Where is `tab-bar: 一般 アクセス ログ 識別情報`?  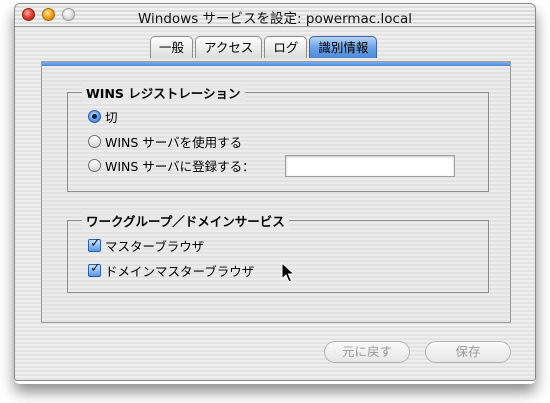 tab-bar: 一般 アクセス ログ 識別情報 is located at coordinates (264, 47).